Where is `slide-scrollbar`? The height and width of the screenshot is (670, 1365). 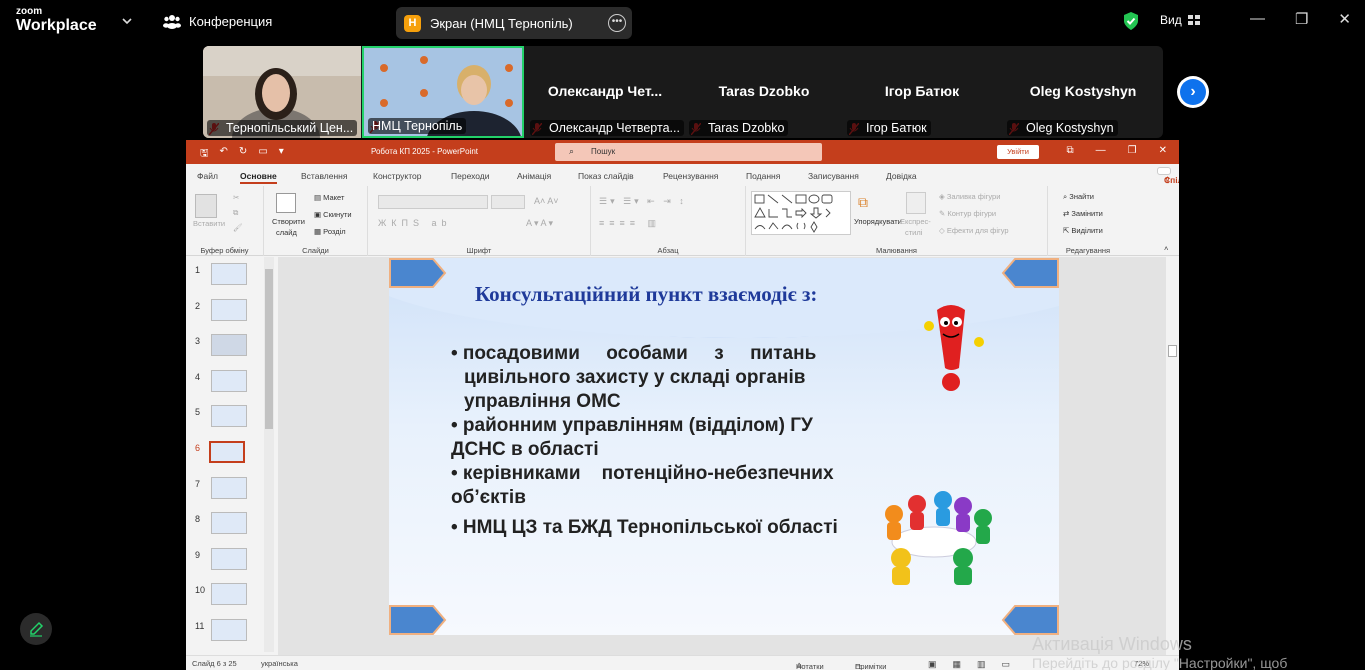 slide-scrollbar is located at coordinates (1172, 456).